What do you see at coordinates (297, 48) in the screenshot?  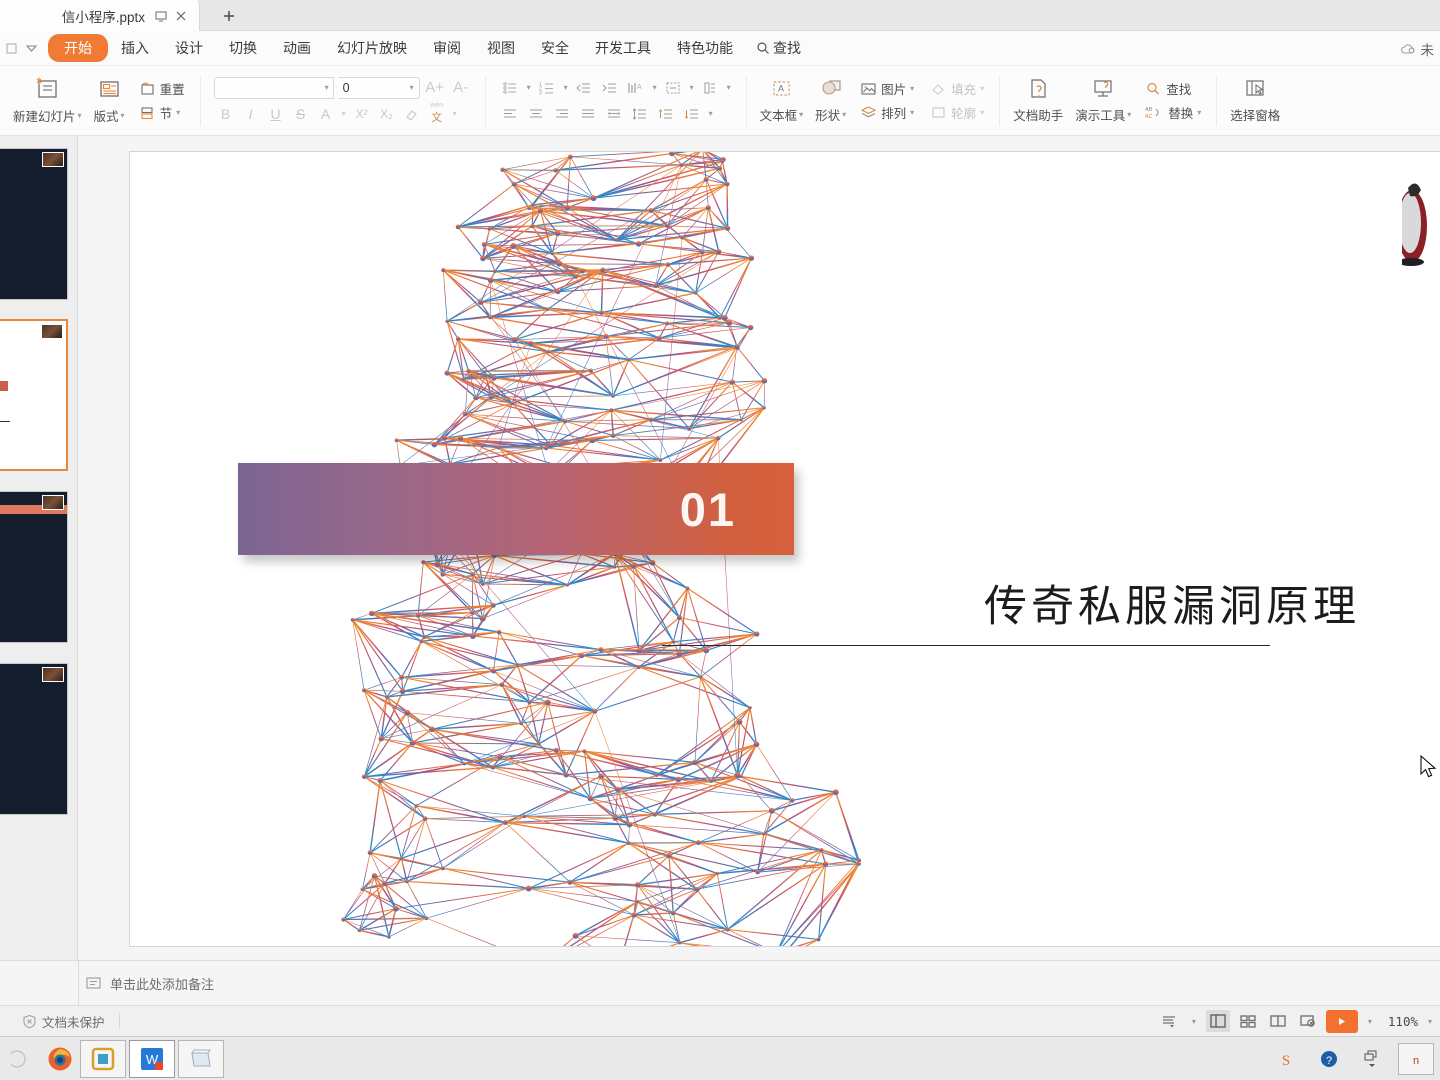 I see `tab-animation: 动画` at bounding box center [297, 48].